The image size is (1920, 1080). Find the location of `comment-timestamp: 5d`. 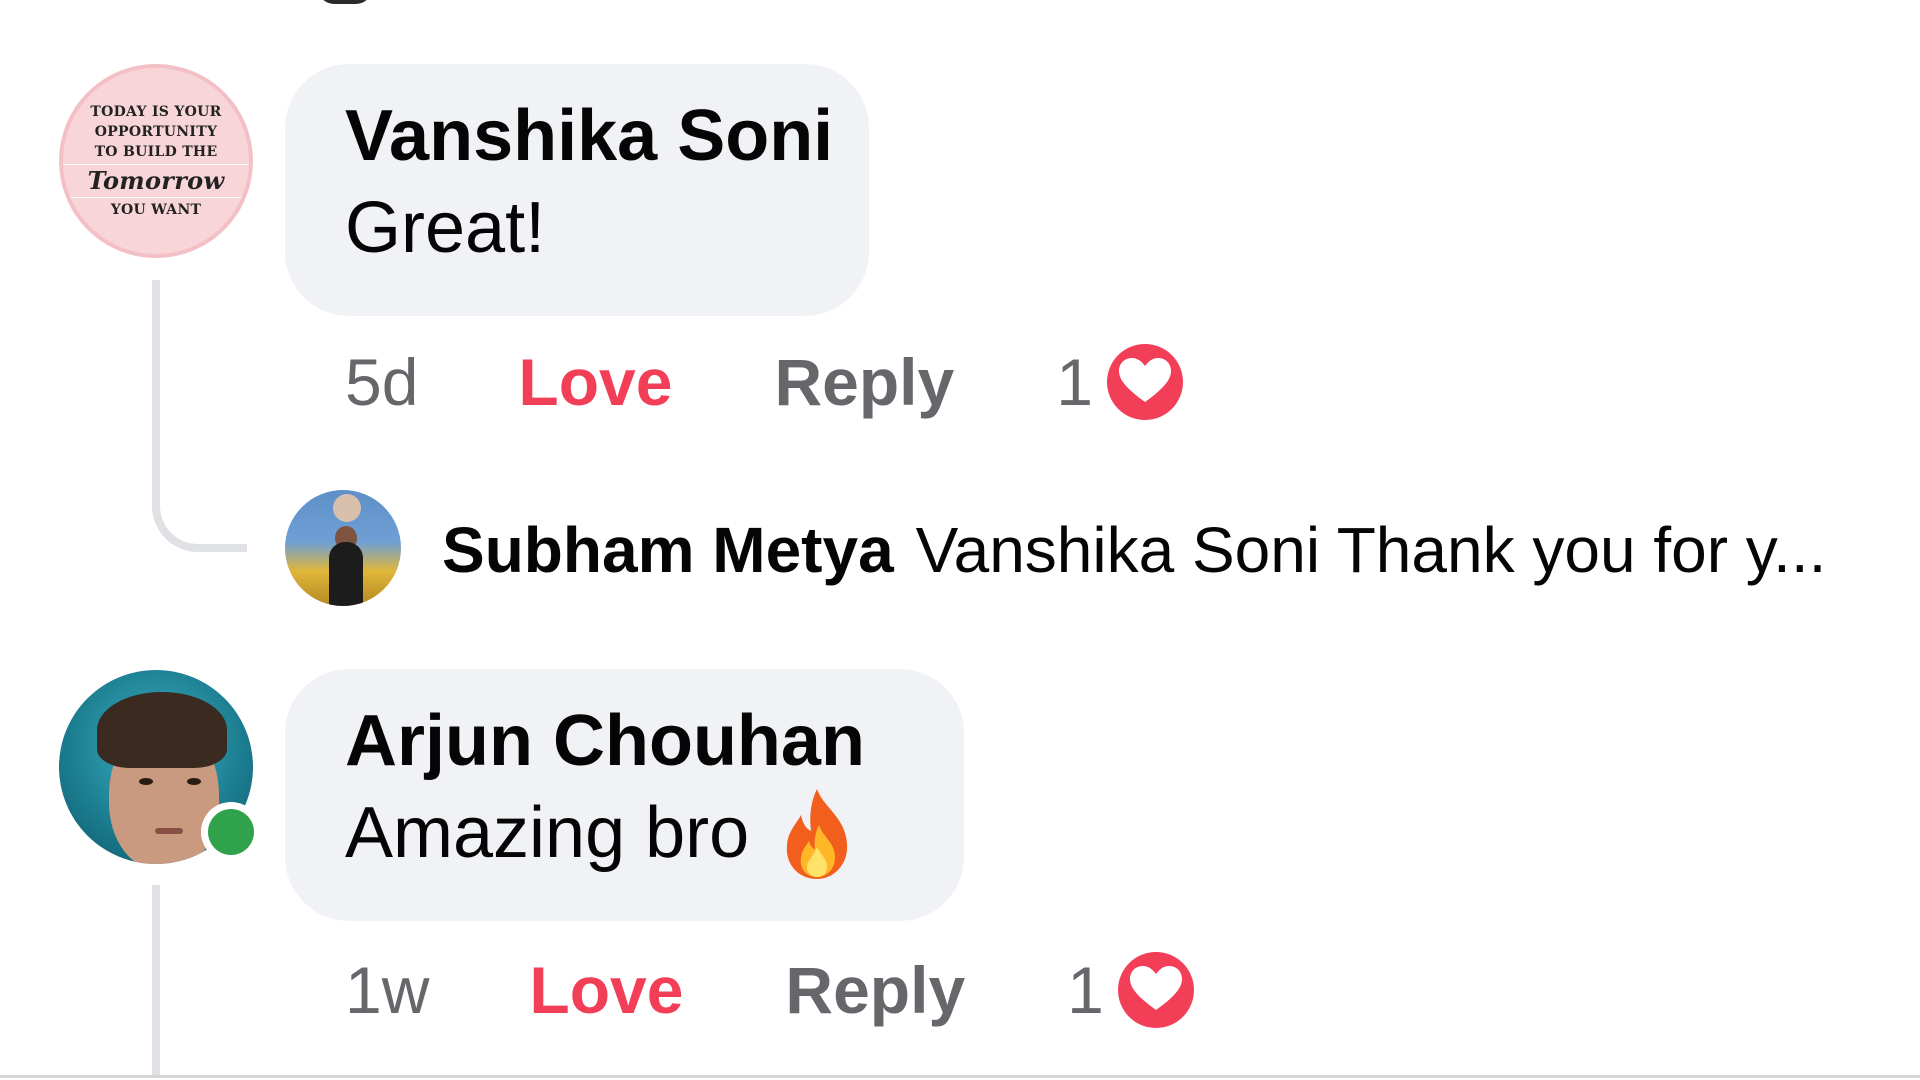

comment-timestamp: 5d is located at coordinates (381, 382).